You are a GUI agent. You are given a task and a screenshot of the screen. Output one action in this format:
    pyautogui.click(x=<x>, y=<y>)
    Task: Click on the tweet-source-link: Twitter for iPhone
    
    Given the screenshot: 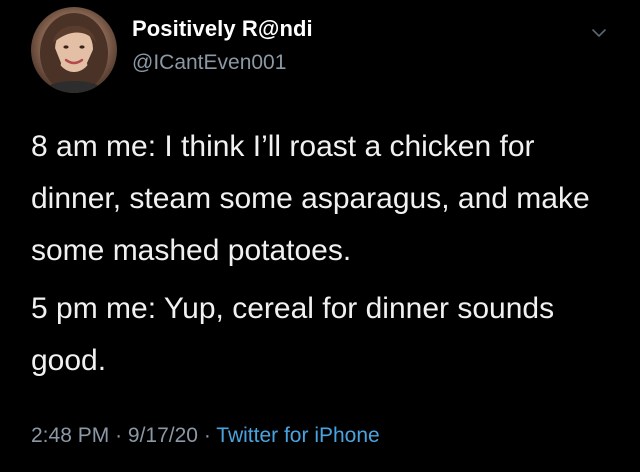 What is the action you would take?
    pyautogui.click(x=297, y=435)
    